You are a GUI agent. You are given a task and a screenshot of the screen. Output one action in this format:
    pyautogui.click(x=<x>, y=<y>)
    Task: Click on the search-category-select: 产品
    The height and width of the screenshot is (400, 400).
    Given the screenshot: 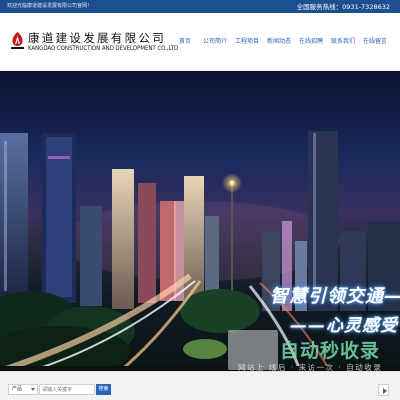 What is the action you would take?
    pyautogui.click(x=23, y=389)
    